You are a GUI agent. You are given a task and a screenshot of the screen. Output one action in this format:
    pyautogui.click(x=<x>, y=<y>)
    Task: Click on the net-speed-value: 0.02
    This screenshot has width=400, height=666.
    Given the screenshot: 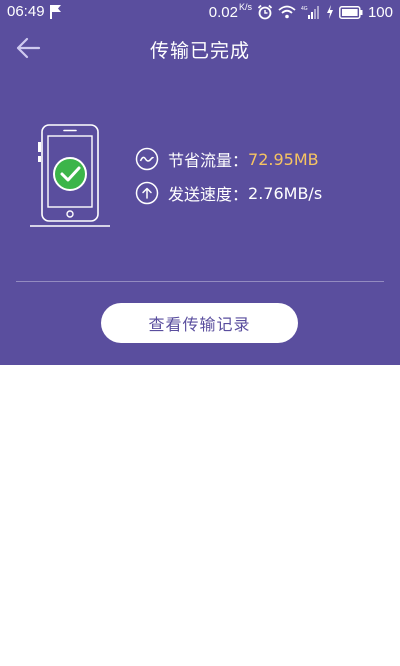 What is the action you would take?
    pyautogui.click(x=223, y=12)
    